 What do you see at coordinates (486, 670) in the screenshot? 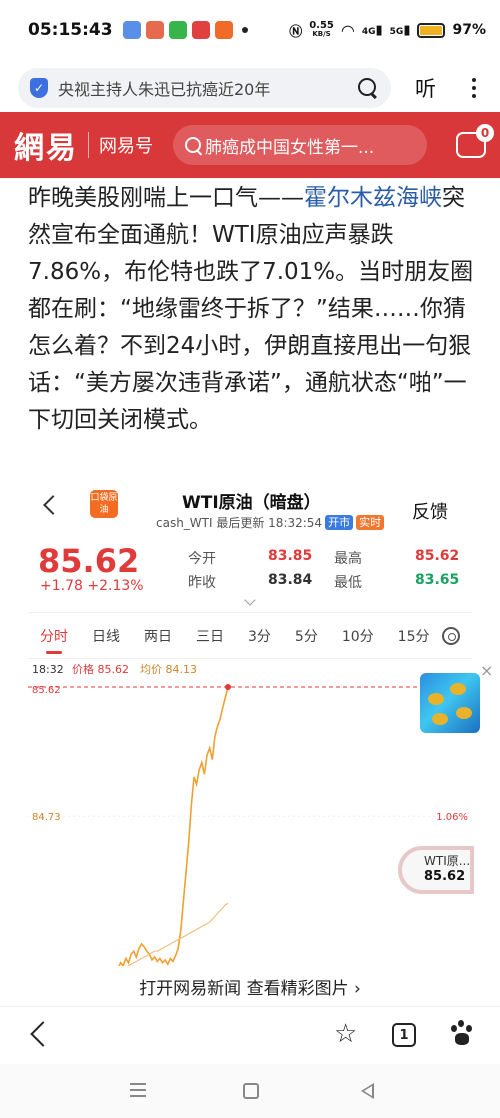
I see `ad-close-icon: ×` at bounding box center [486, 670].